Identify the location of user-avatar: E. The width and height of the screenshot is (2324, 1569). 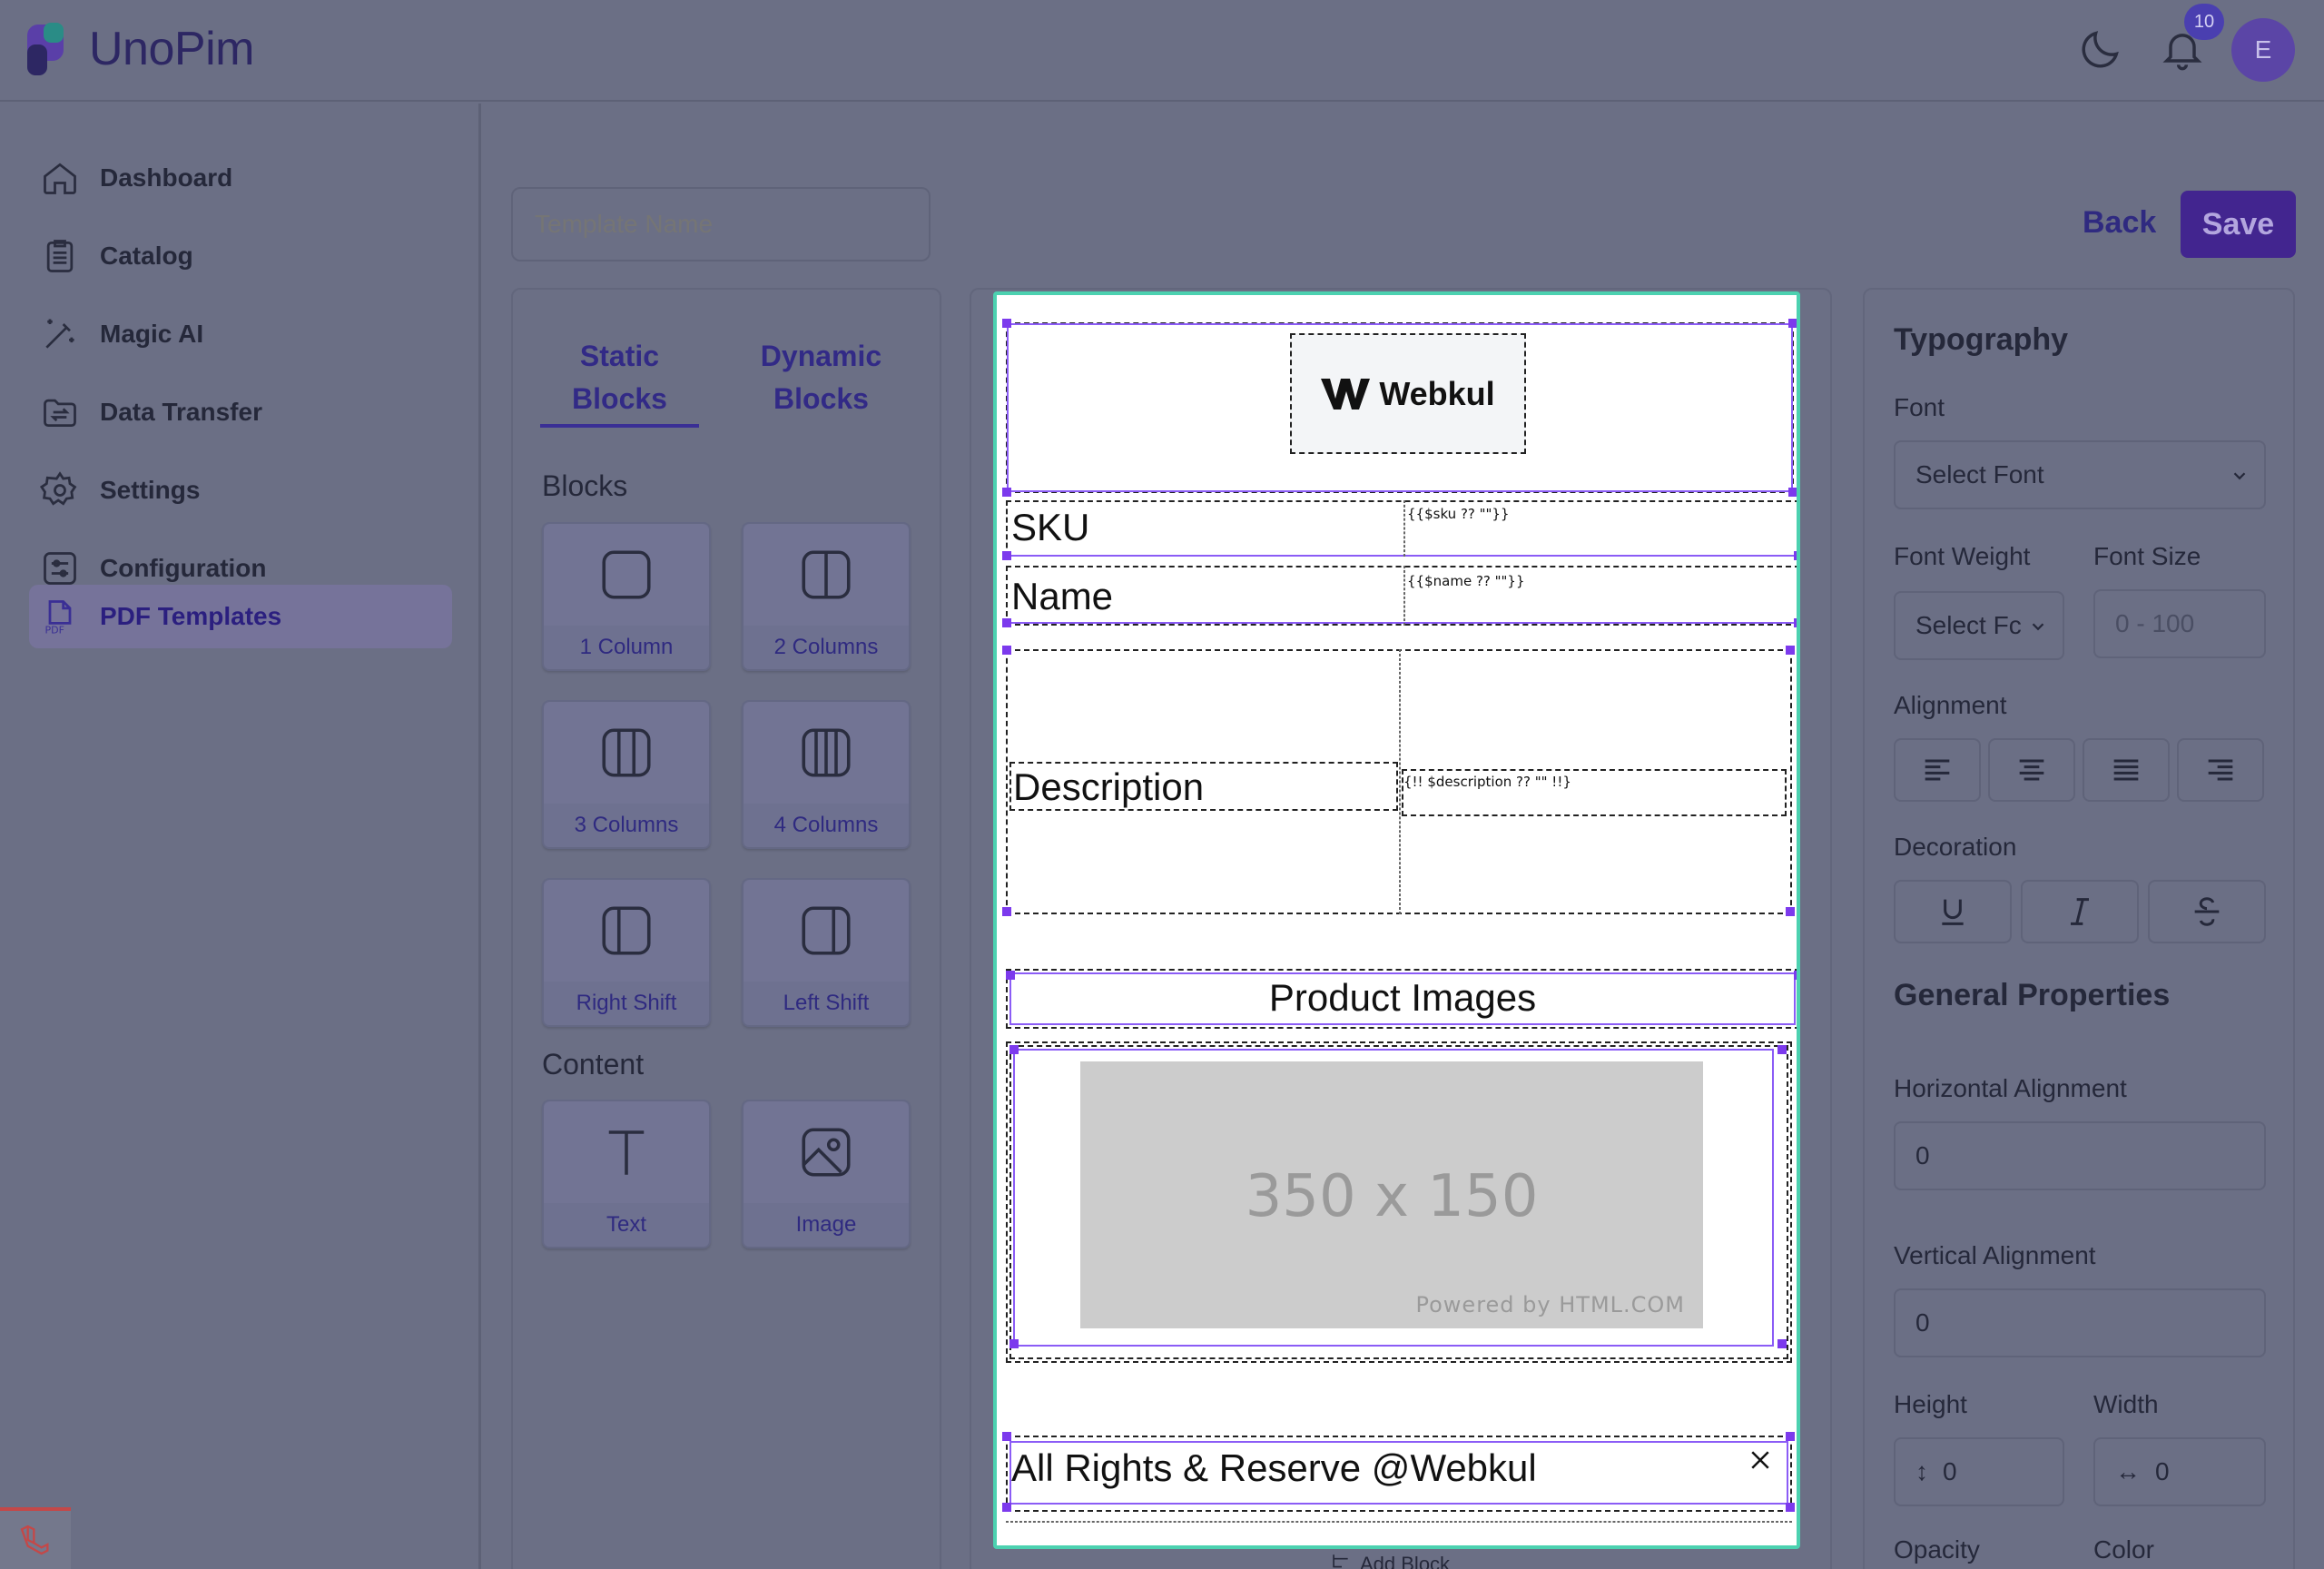
(2263, 50).